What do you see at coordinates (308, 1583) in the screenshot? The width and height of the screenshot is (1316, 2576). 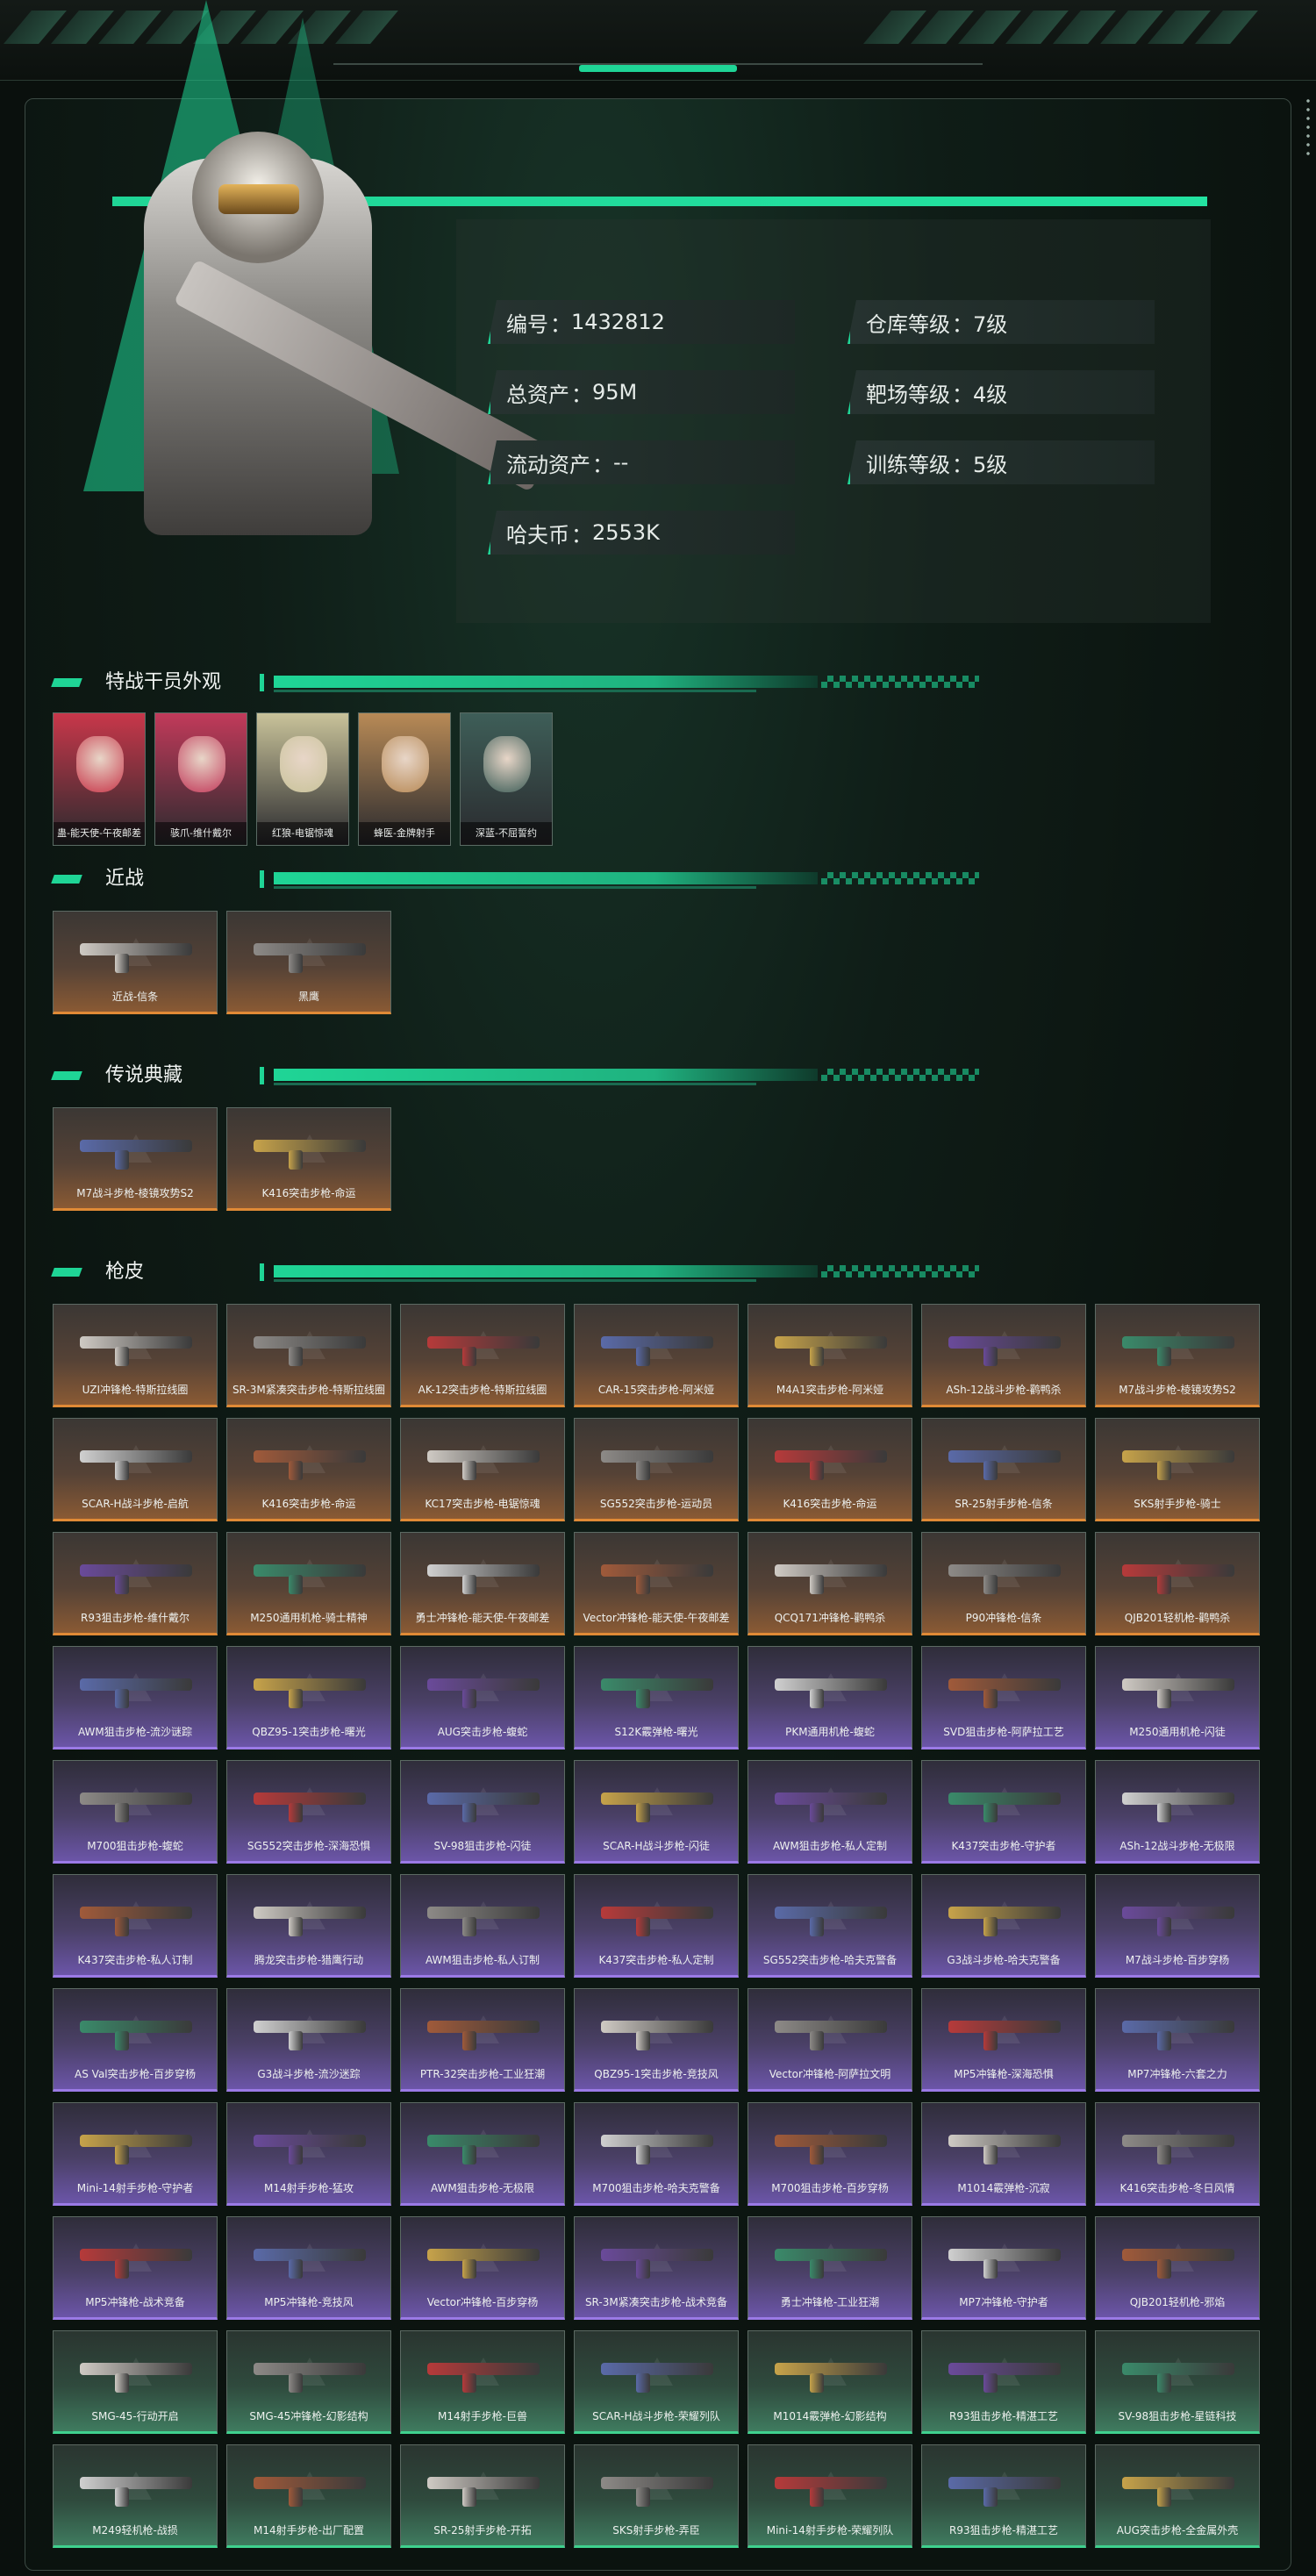 I see `weapon-skin-card: M250通用机枪-骑士精神` at bounding box center [308, 1583].